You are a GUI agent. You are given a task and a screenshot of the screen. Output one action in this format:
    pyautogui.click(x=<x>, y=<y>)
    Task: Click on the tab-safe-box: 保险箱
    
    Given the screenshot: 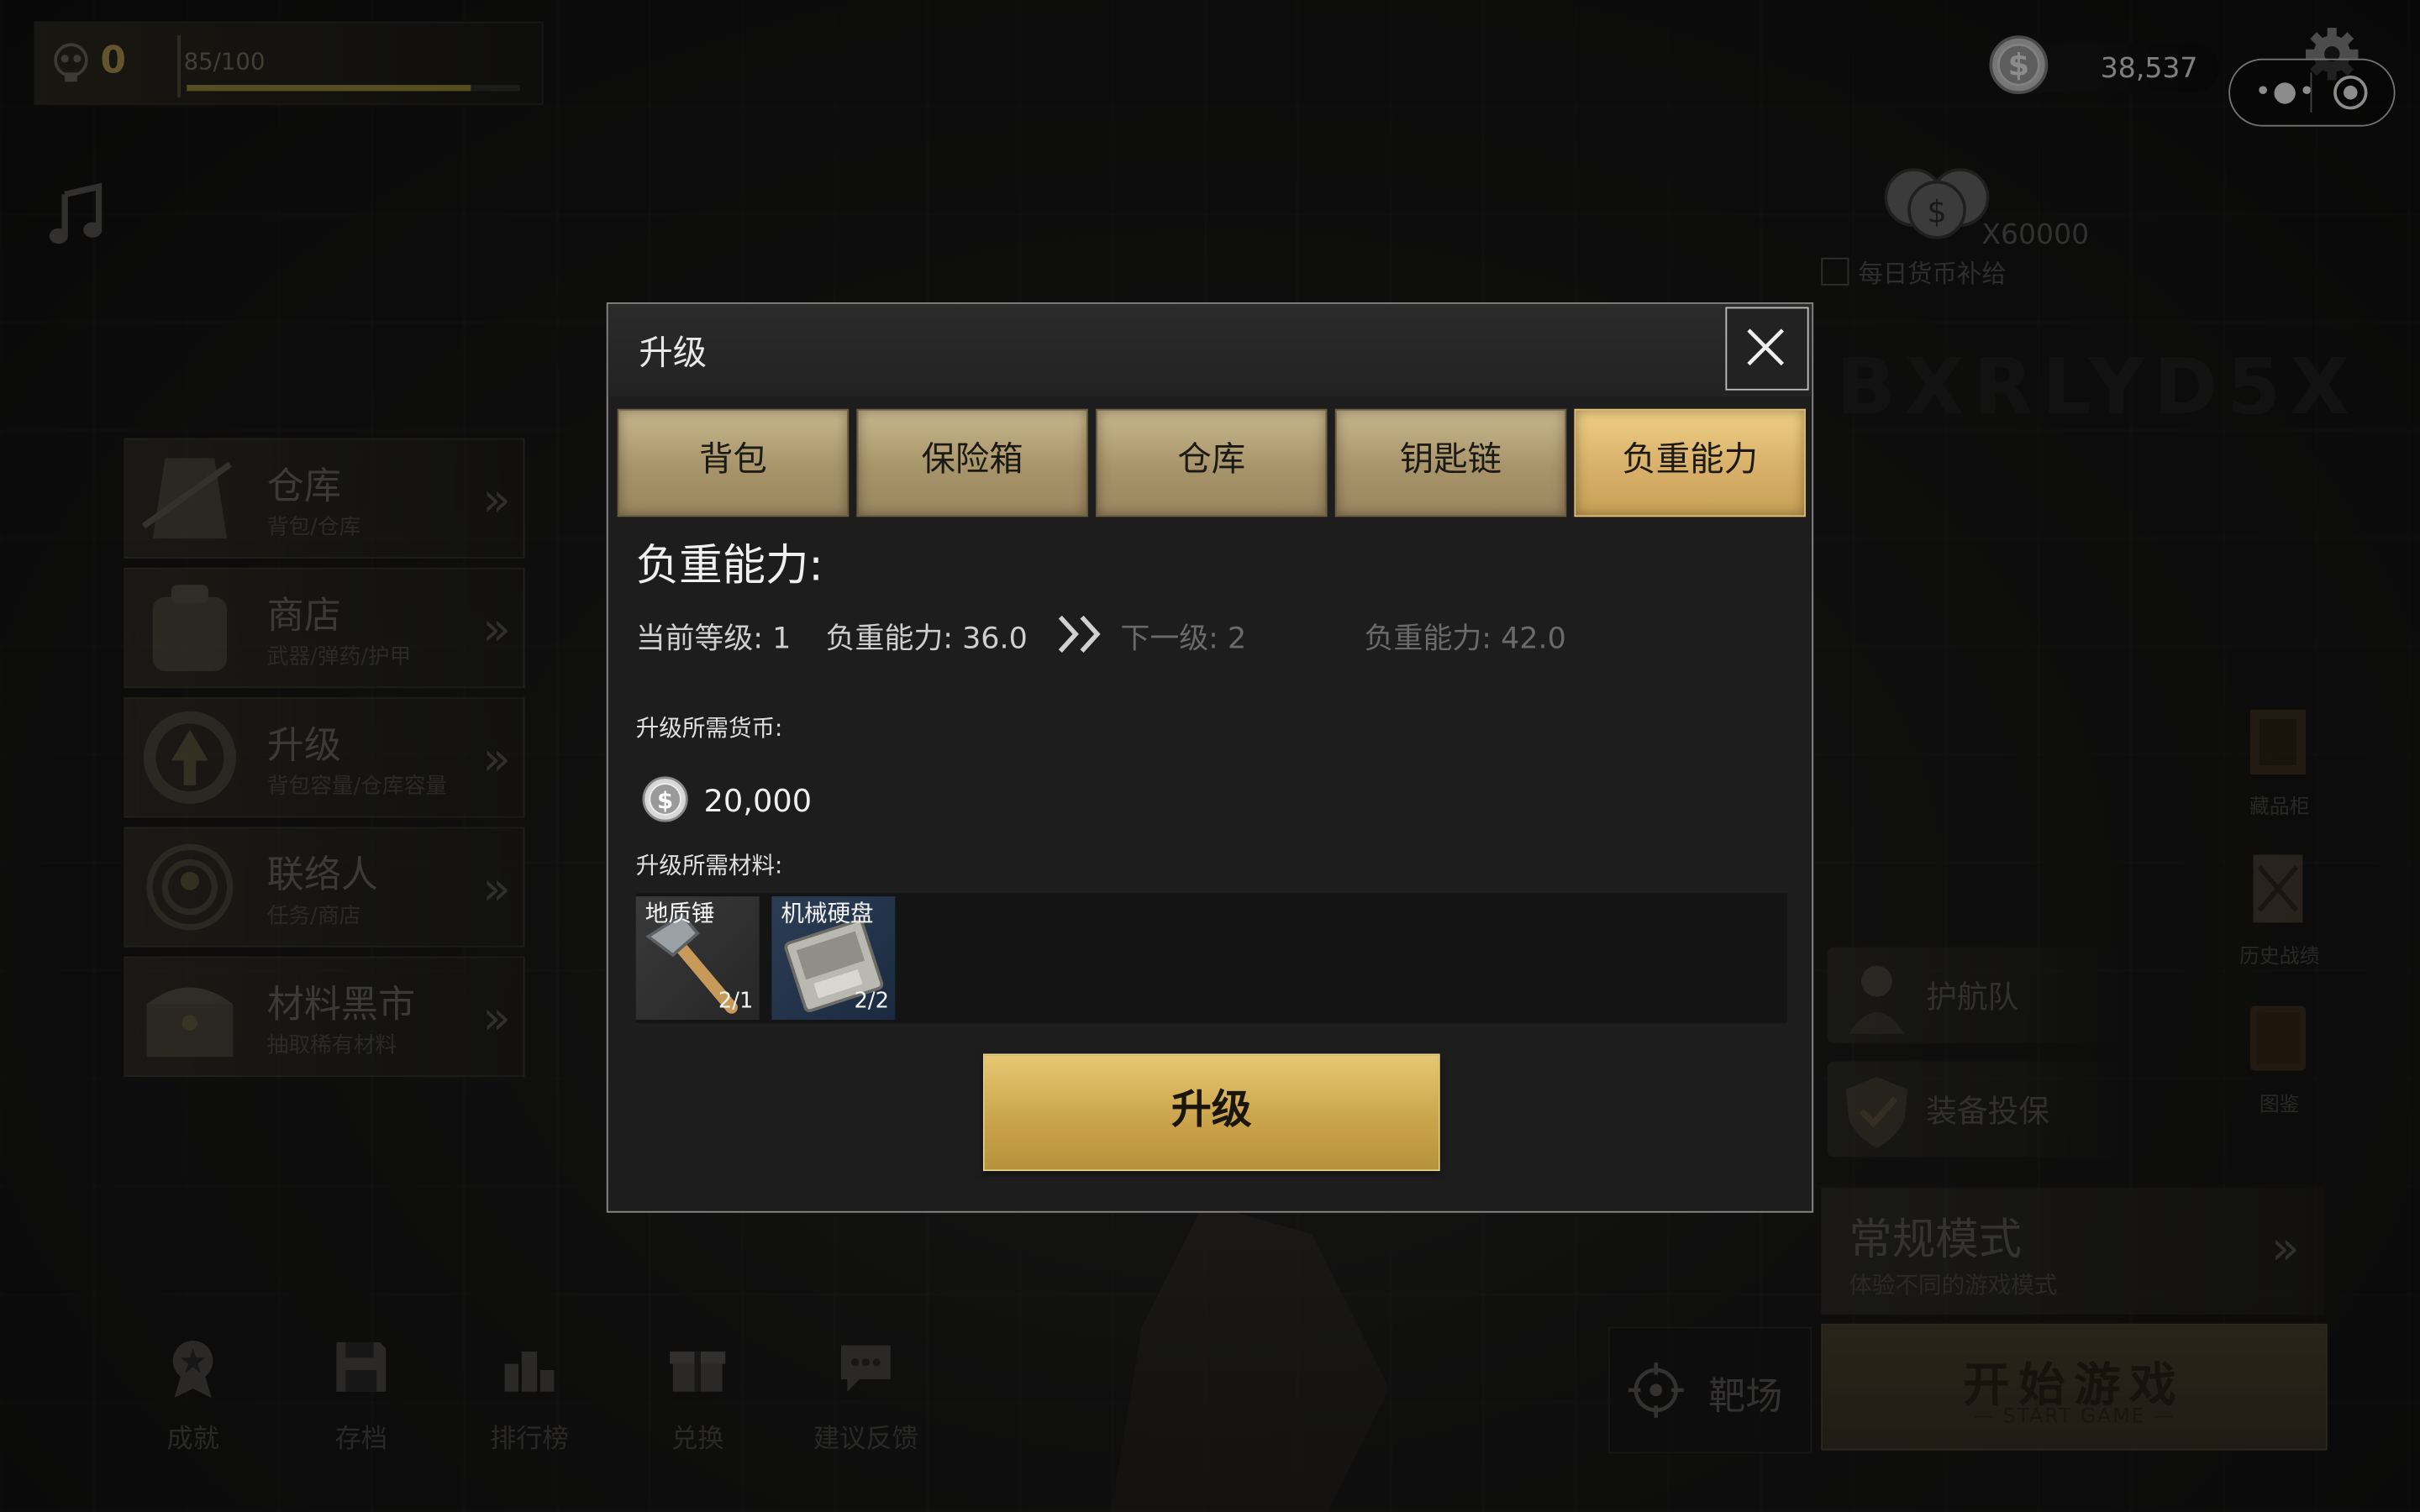 What is the action you would take?
    pyautogui.click(x=972, y=462)
    